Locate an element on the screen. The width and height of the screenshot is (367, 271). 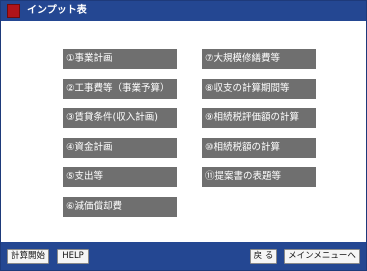
menu-button-major-repairs: ⑦大規模修繕費等 is located at coordinates (259, 59).